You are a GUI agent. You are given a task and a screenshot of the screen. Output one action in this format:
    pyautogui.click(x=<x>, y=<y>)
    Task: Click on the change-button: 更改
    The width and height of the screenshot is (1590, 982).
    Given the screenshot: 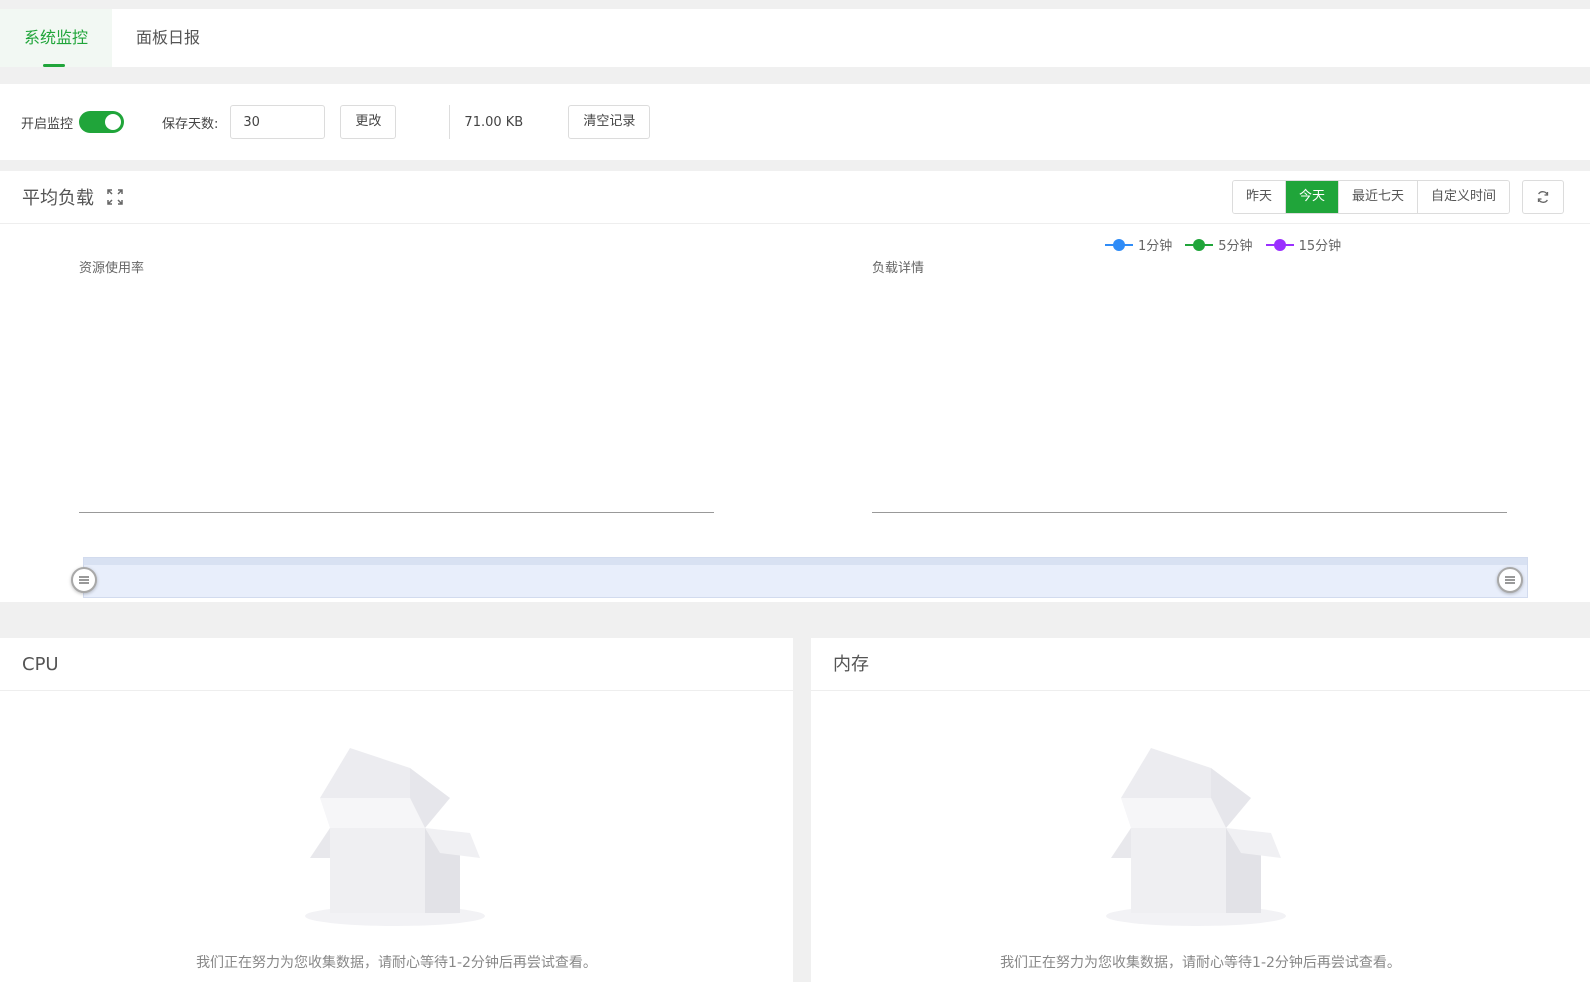 What is the action you would take?
    pyautogui.click(x=368, y=122)
    